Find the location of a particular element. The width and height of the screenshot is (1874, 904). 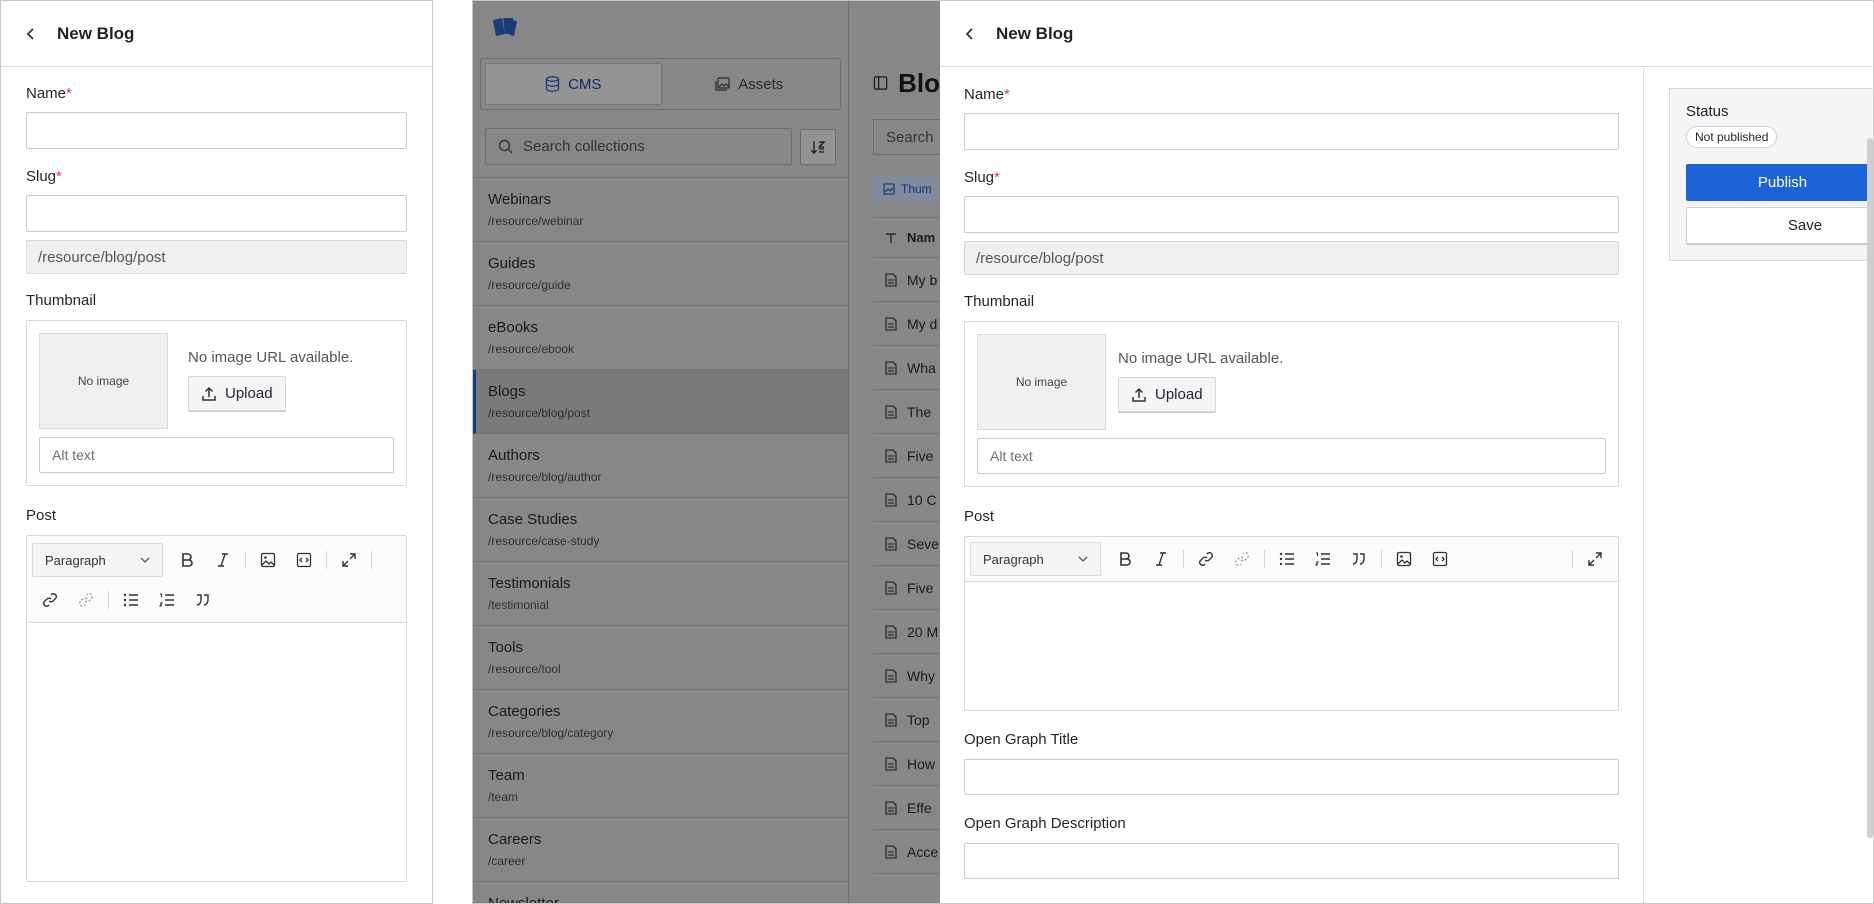

collection-item-testimonials: Testimonials/testimonial is located at coordinates (660, 594).